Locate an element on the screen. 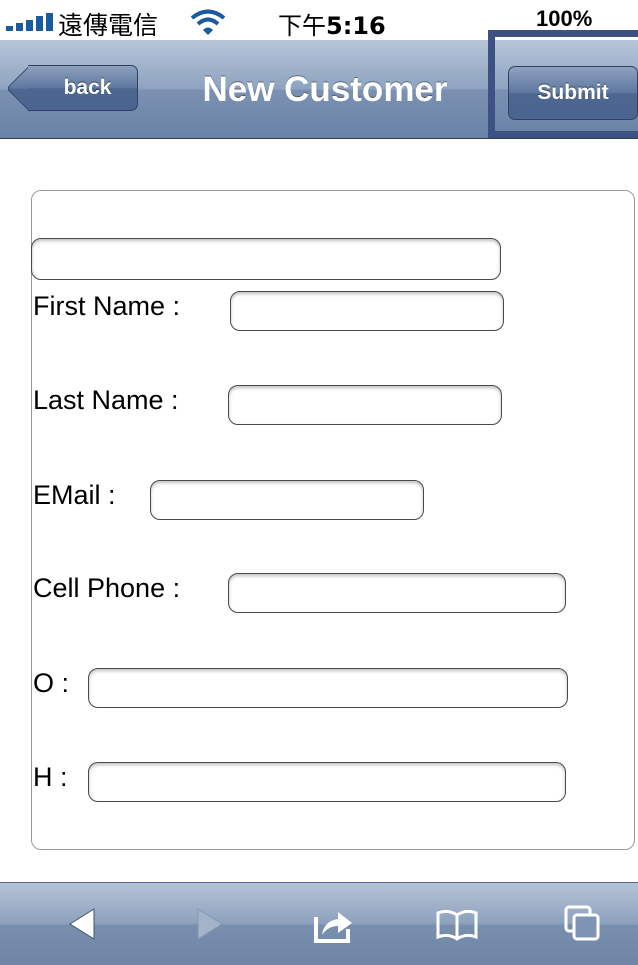 This screenshot has height=965, width=638. browser-toolbar is located at coordinates (319, 923).